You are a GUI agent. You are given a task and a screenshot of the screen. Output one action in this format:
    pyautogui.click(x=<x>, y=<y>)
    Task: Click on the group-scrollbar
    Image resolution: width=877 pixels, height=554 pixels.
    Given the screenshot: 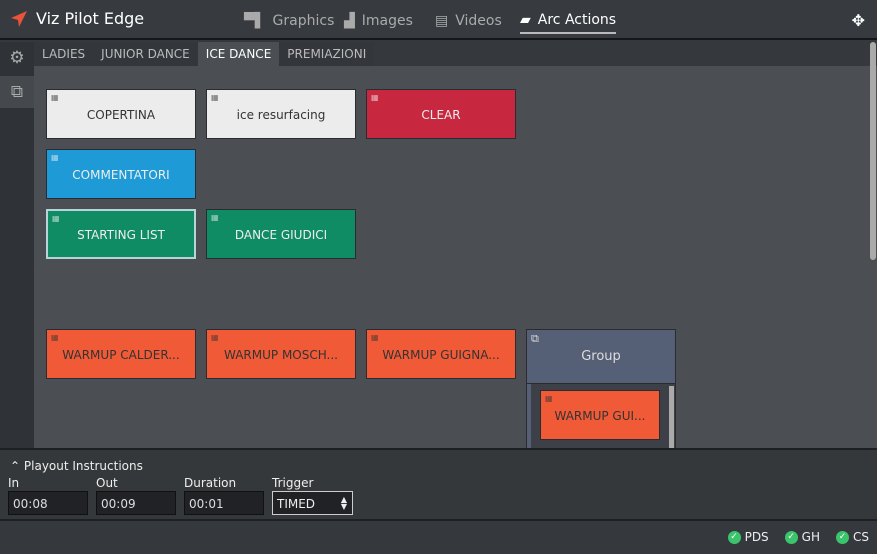 What is the action you would take?
    pyautogui.click(x=671, y=417)
    